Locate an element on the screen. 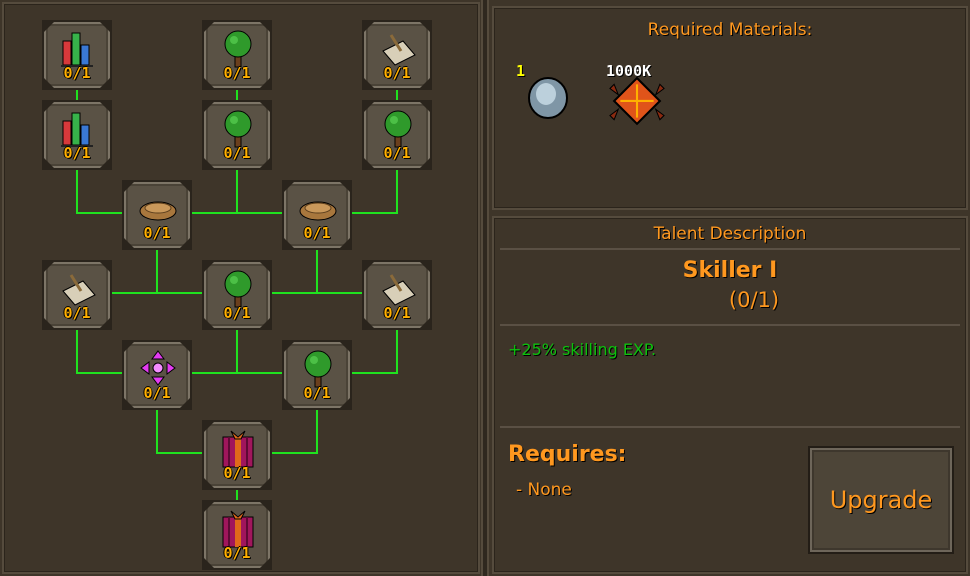  materials-title: Required Materials: is located at coordinates (730, 30).